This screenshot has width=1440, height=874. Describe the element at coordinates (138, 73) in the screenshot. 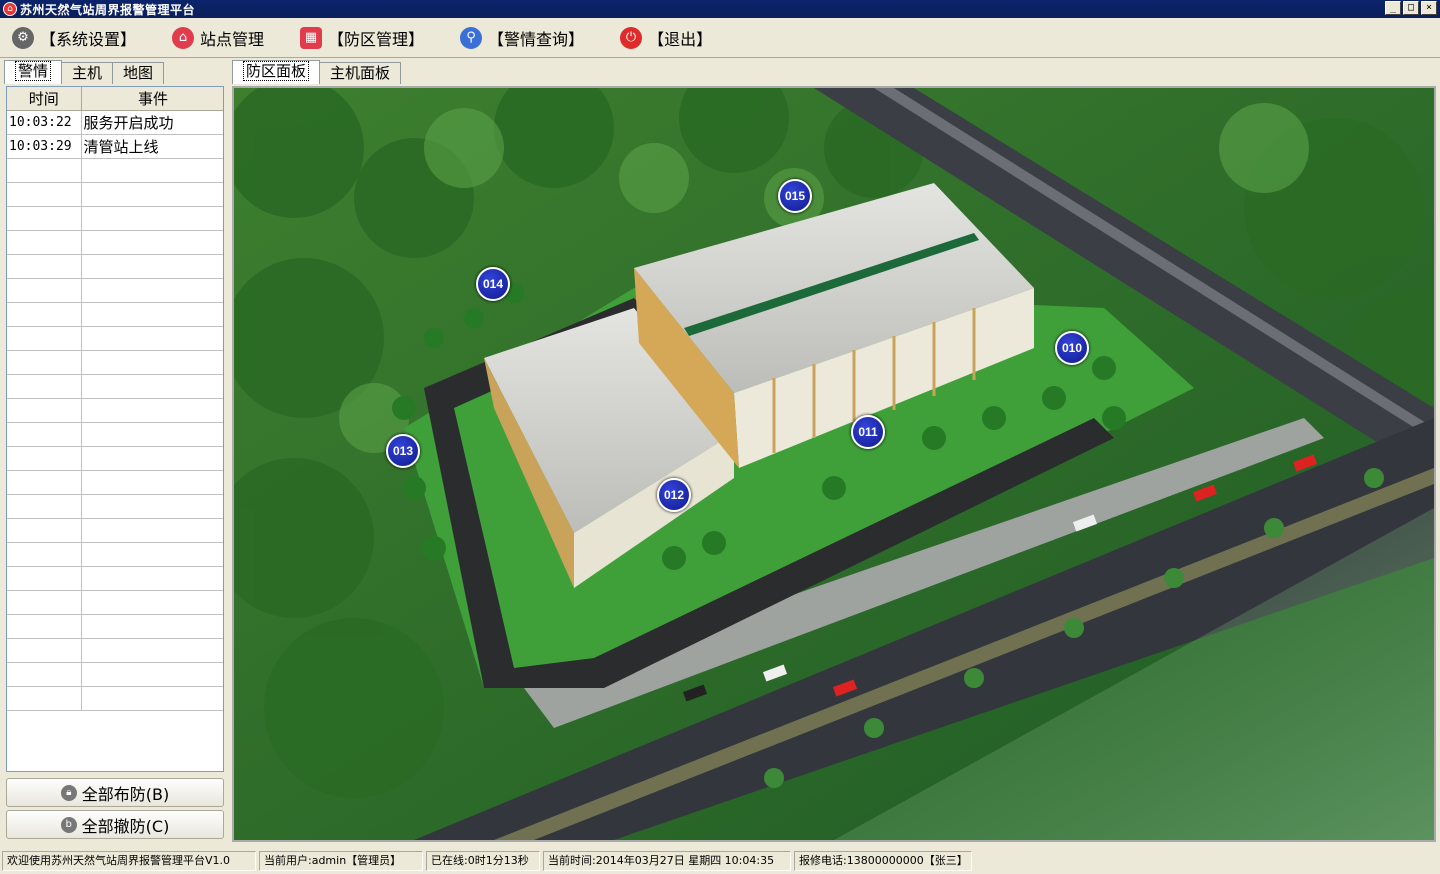

I see `tab-map: 地图` at that location.